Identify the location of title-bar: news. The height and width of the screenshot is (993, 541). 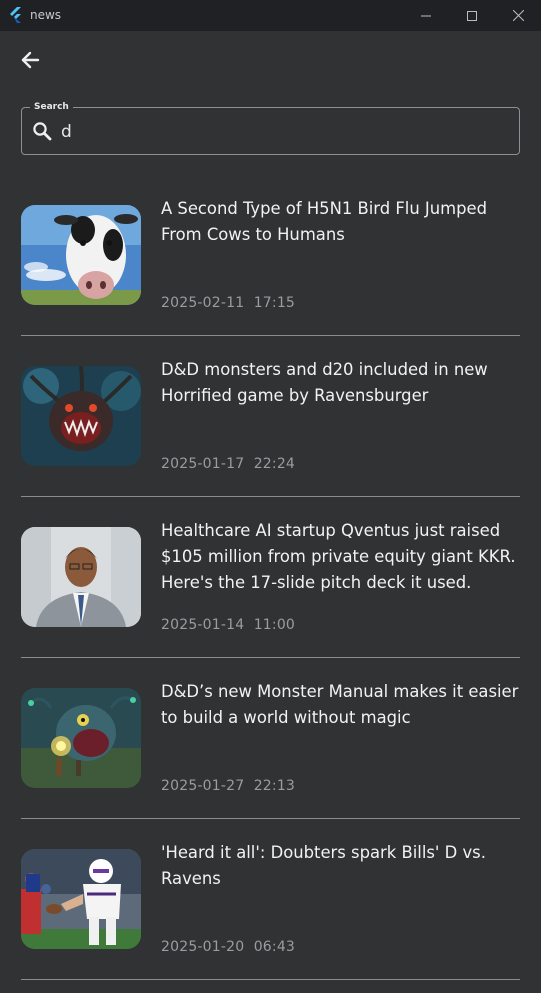
(270, 15).